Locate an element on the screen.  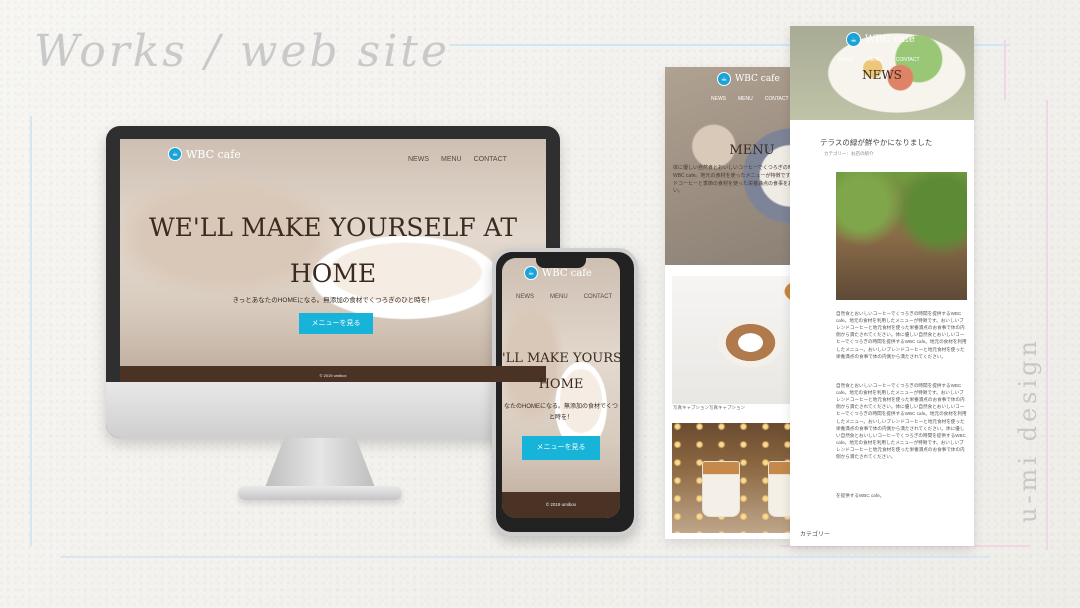
desktop-hero-subtitle: きっとあなたのHOMEになる。無添加の食材でくつろぎのひと時を！ is located at coordinates (333, 300).